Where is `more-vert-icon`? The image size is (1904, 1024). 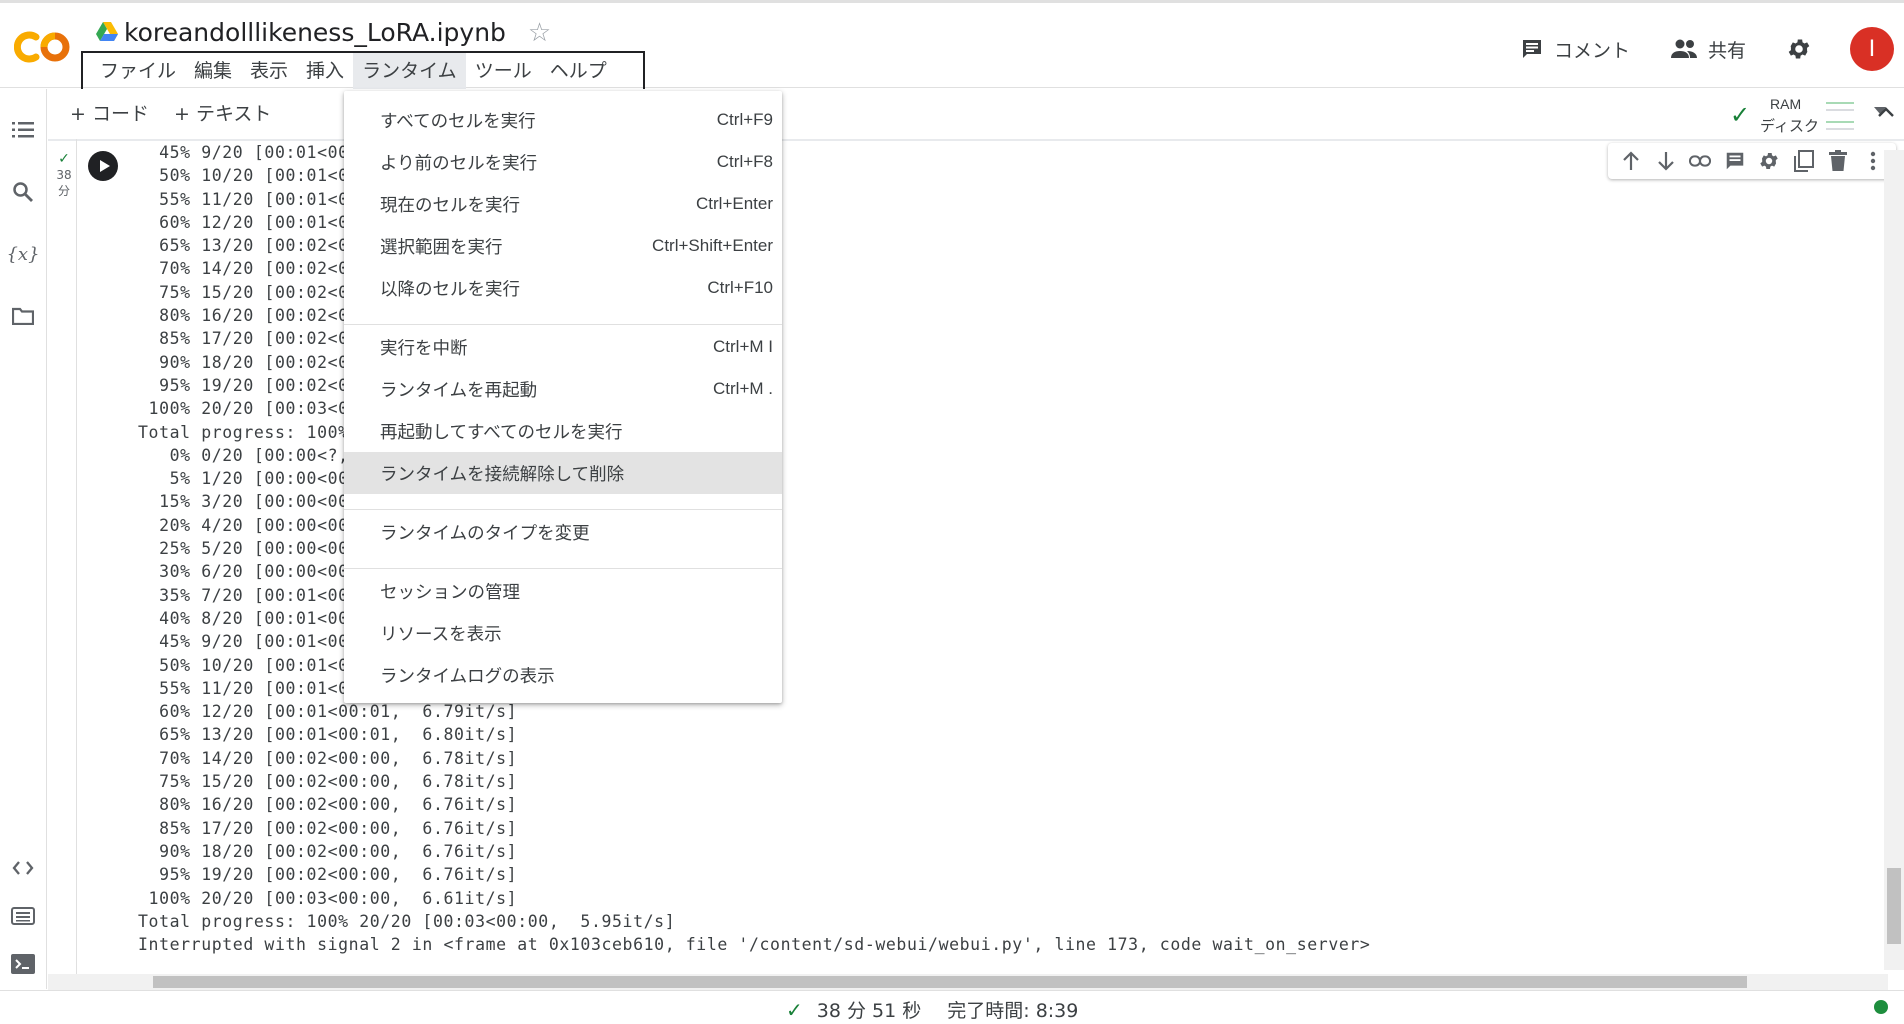
more-vert-icon is located at coordinates (1873, 161).